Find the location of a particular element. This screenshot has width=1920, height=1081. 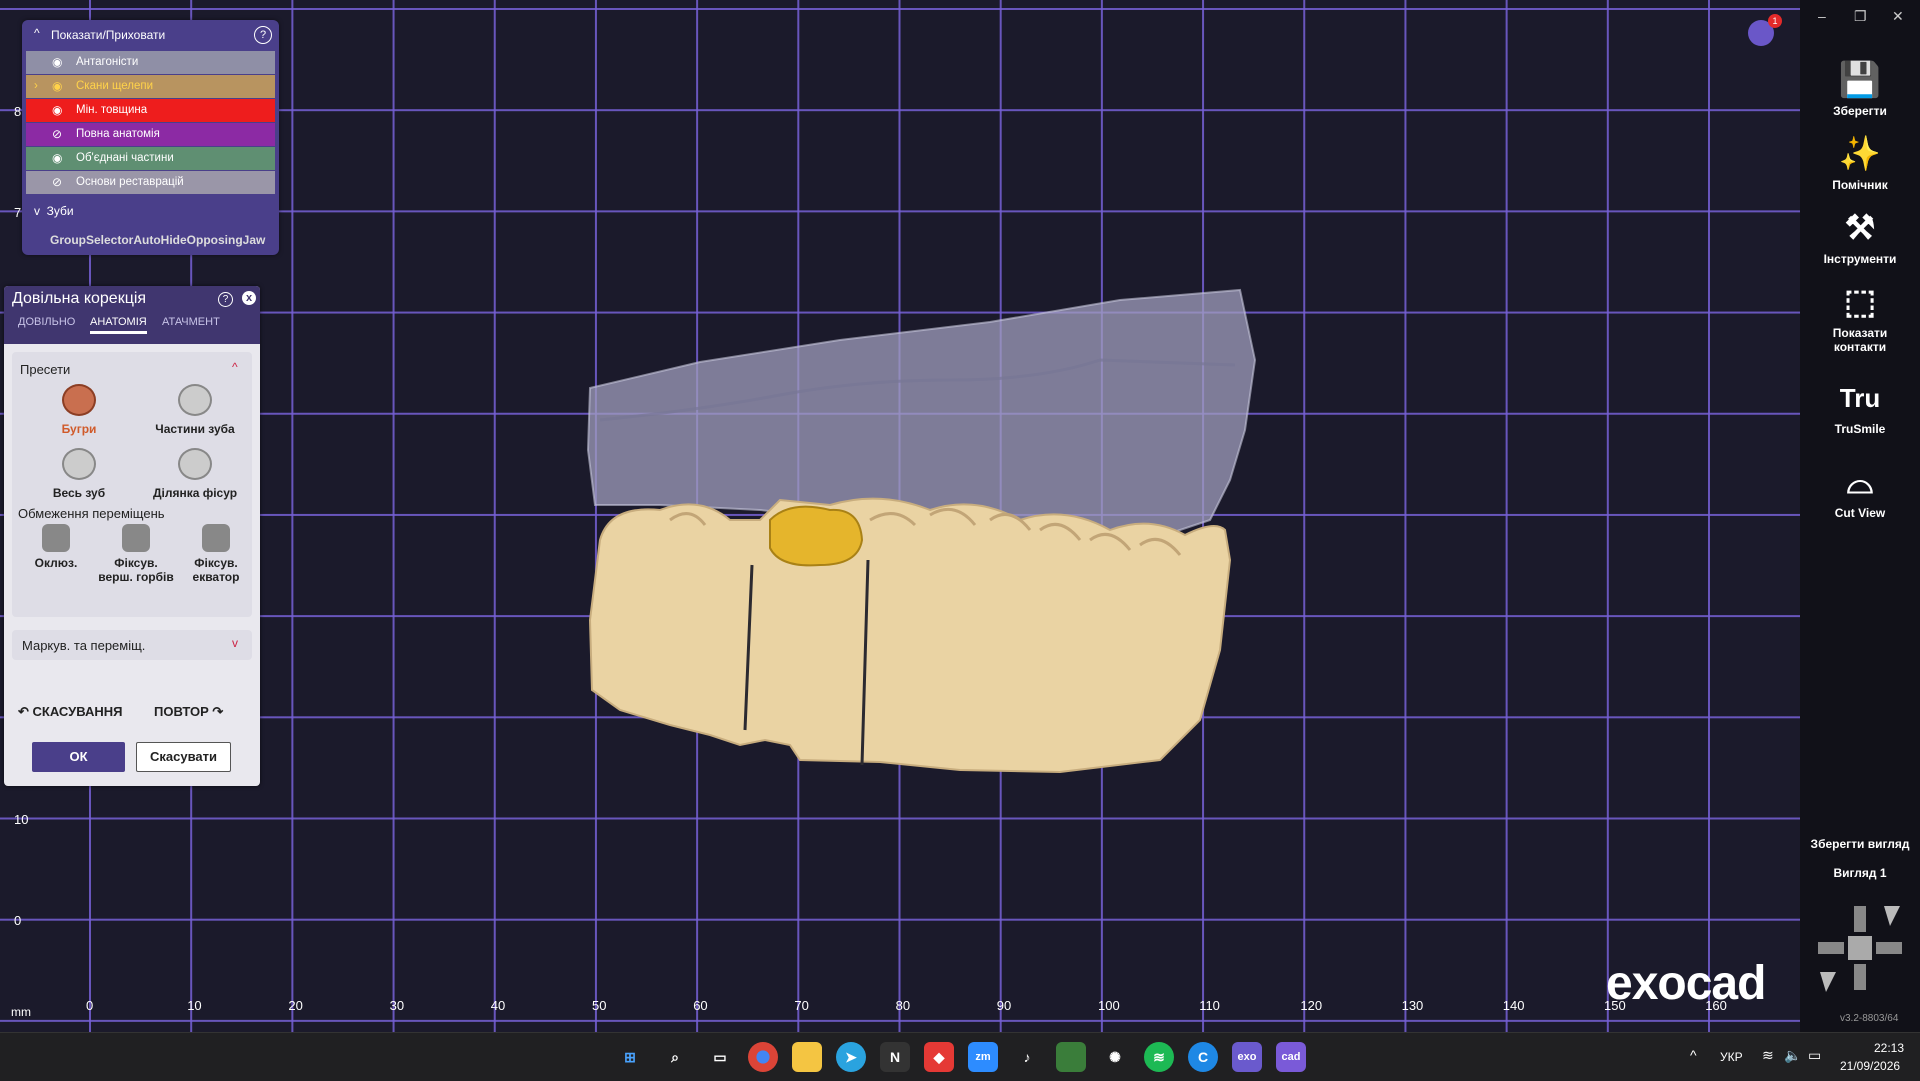

preset-cusps: Бугри is located at coordinates (79, 410).